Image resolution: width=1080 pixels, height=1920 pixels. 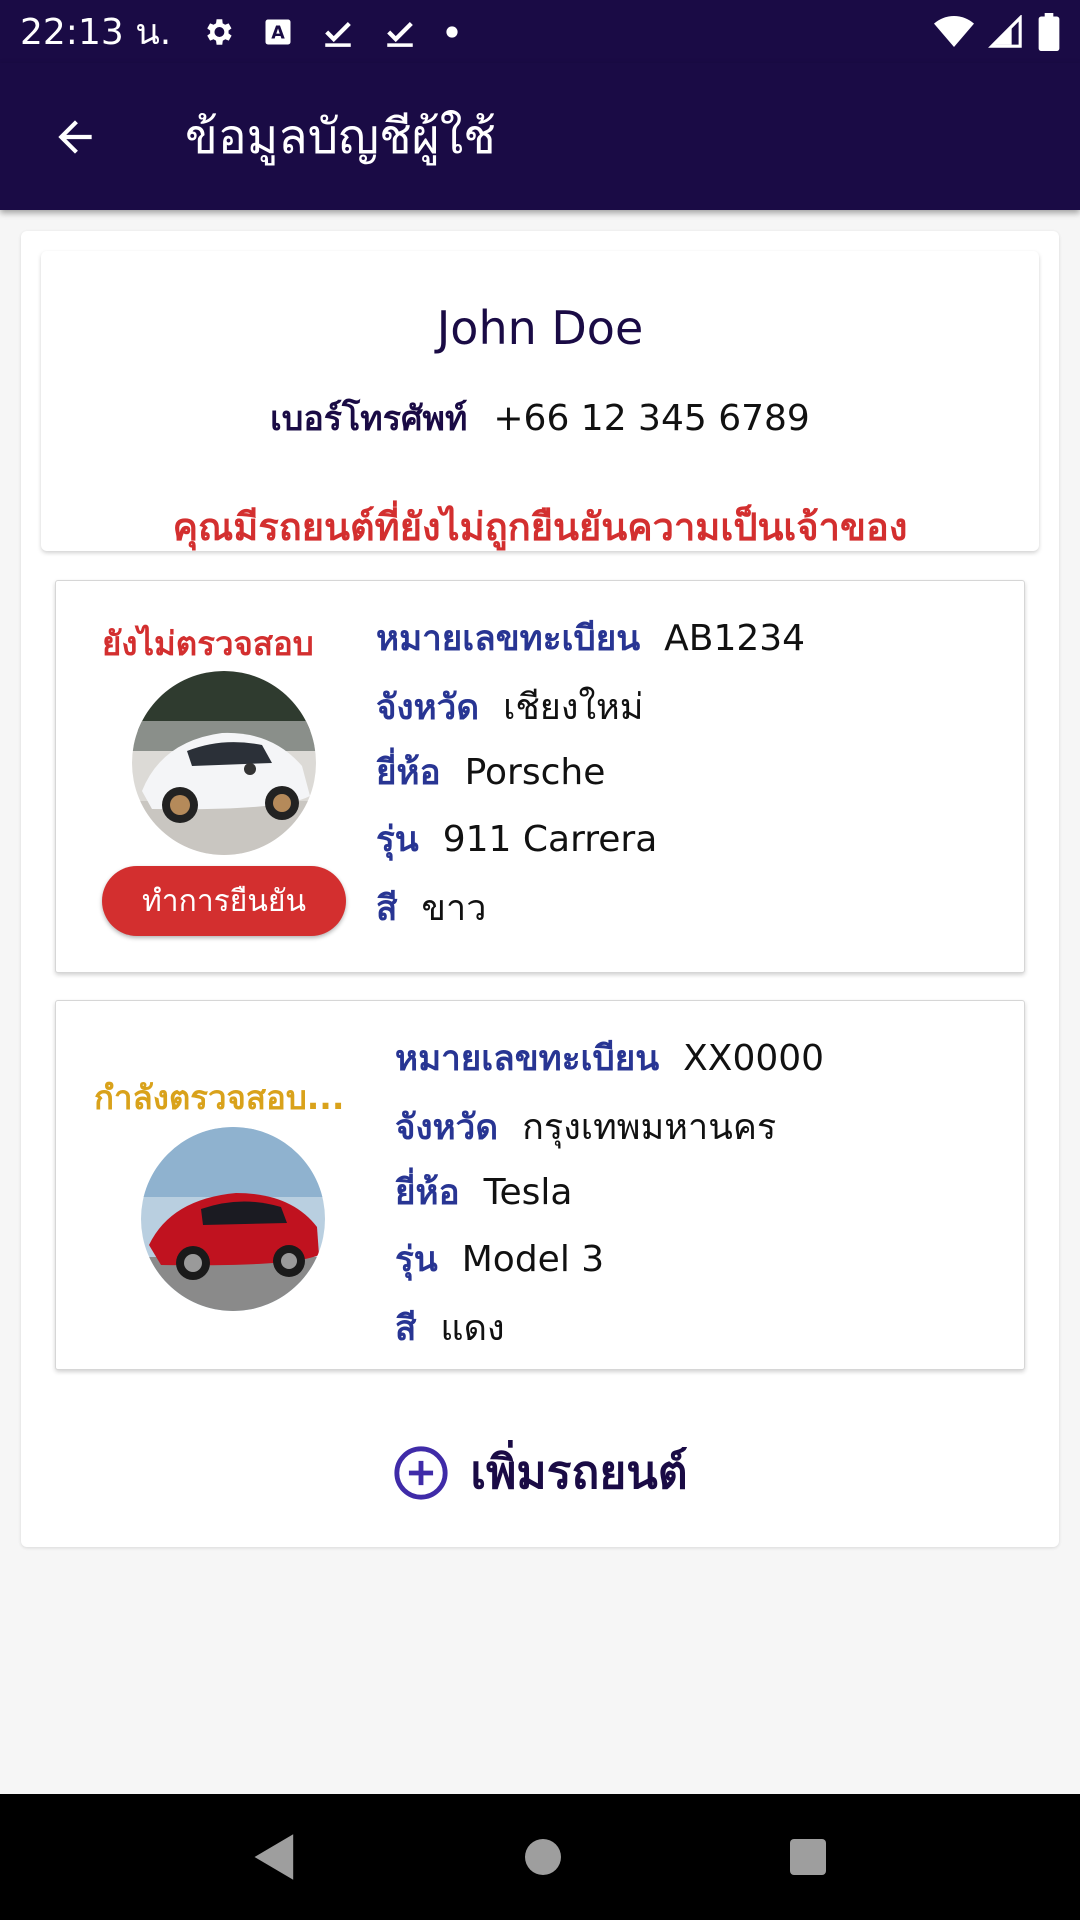 What do you see at coordinates (540, 31) in the screenshot?
I see `status-bar: 22:13 น. A` at bounding box center [540, 31].